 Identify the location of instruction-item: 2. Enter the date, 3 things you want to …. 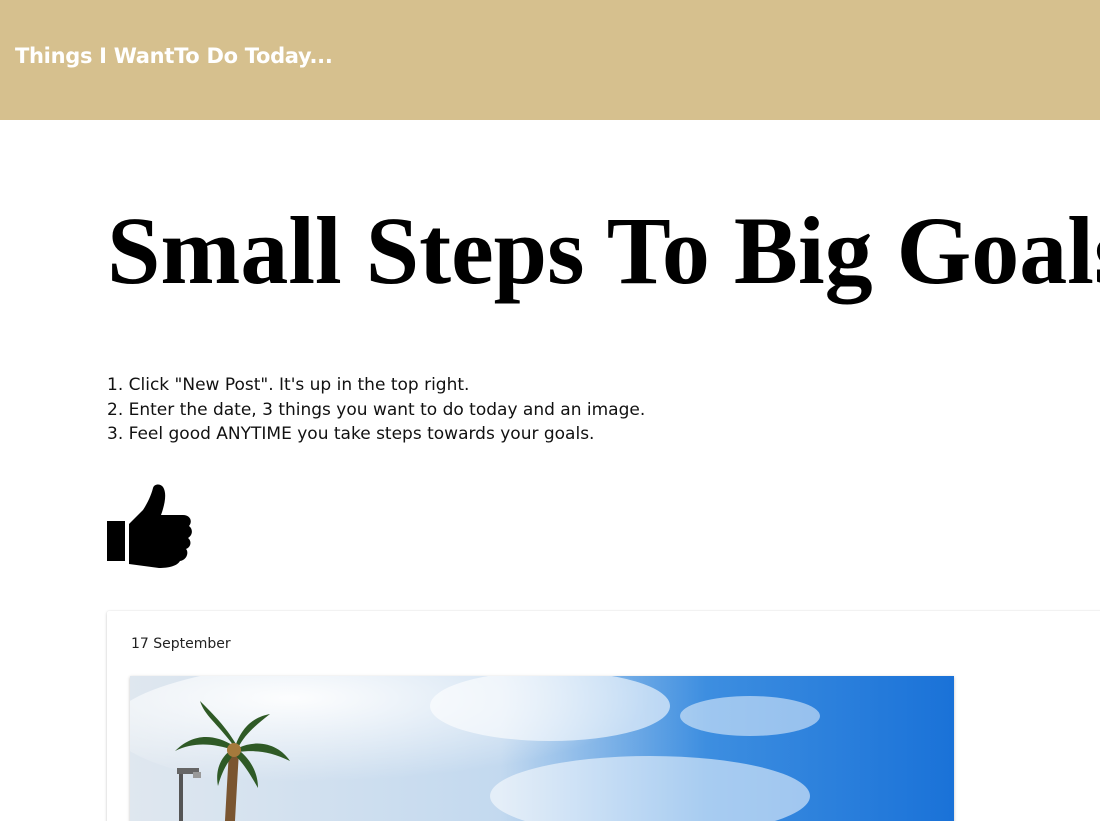
(376, 409).